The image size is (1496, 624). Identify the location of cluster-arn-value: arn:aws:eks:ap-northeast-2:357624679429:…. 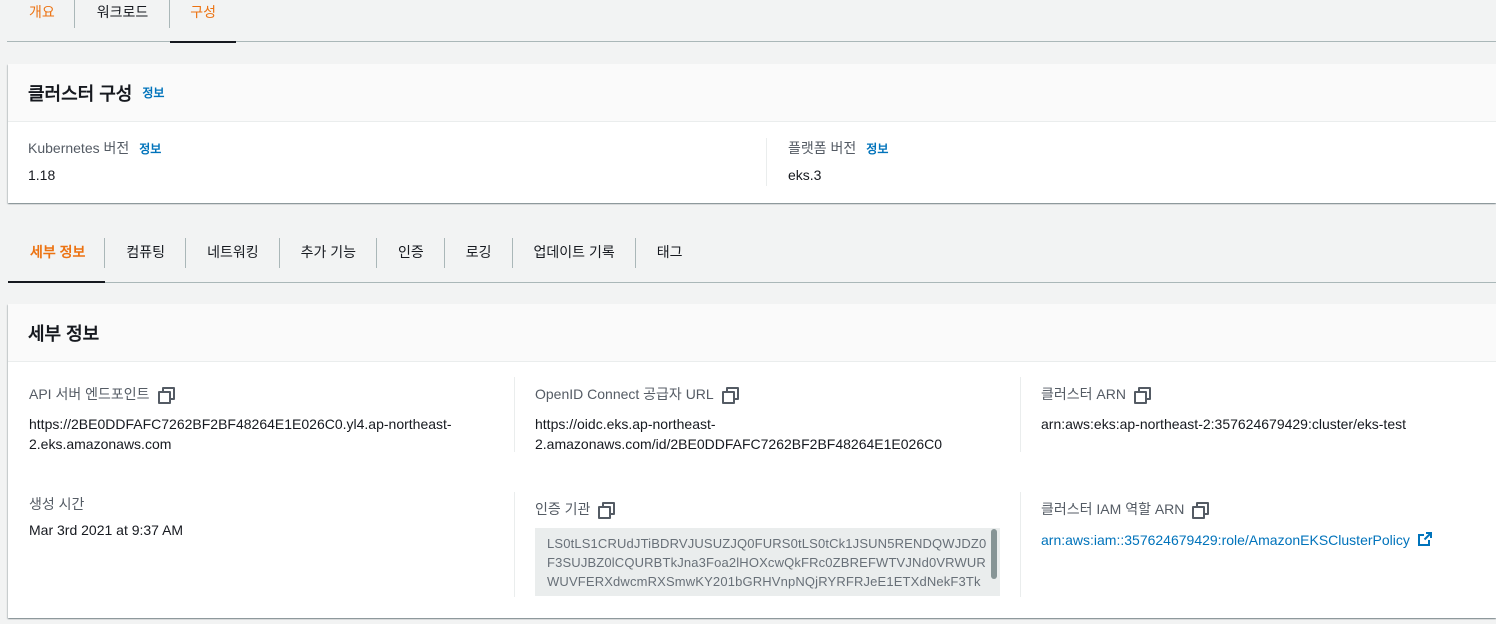
(1223, 424).